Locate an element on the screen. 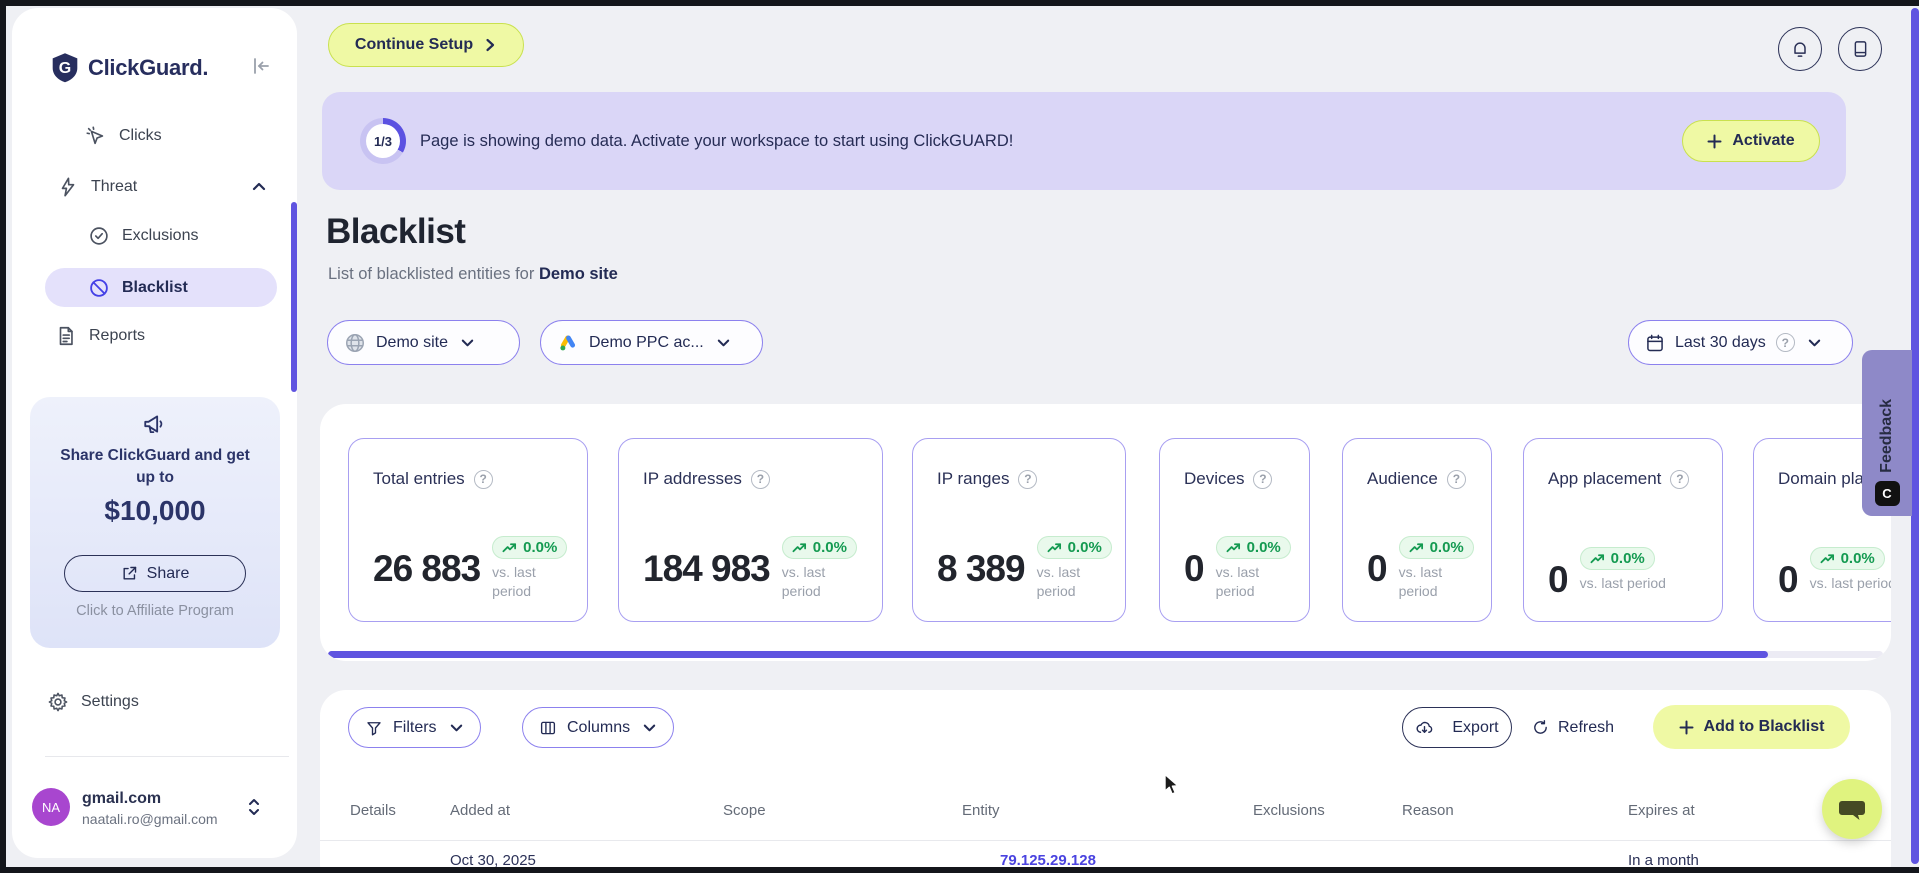  sidebar-item-clicks: Clicks is located at coordinates (123, 136).